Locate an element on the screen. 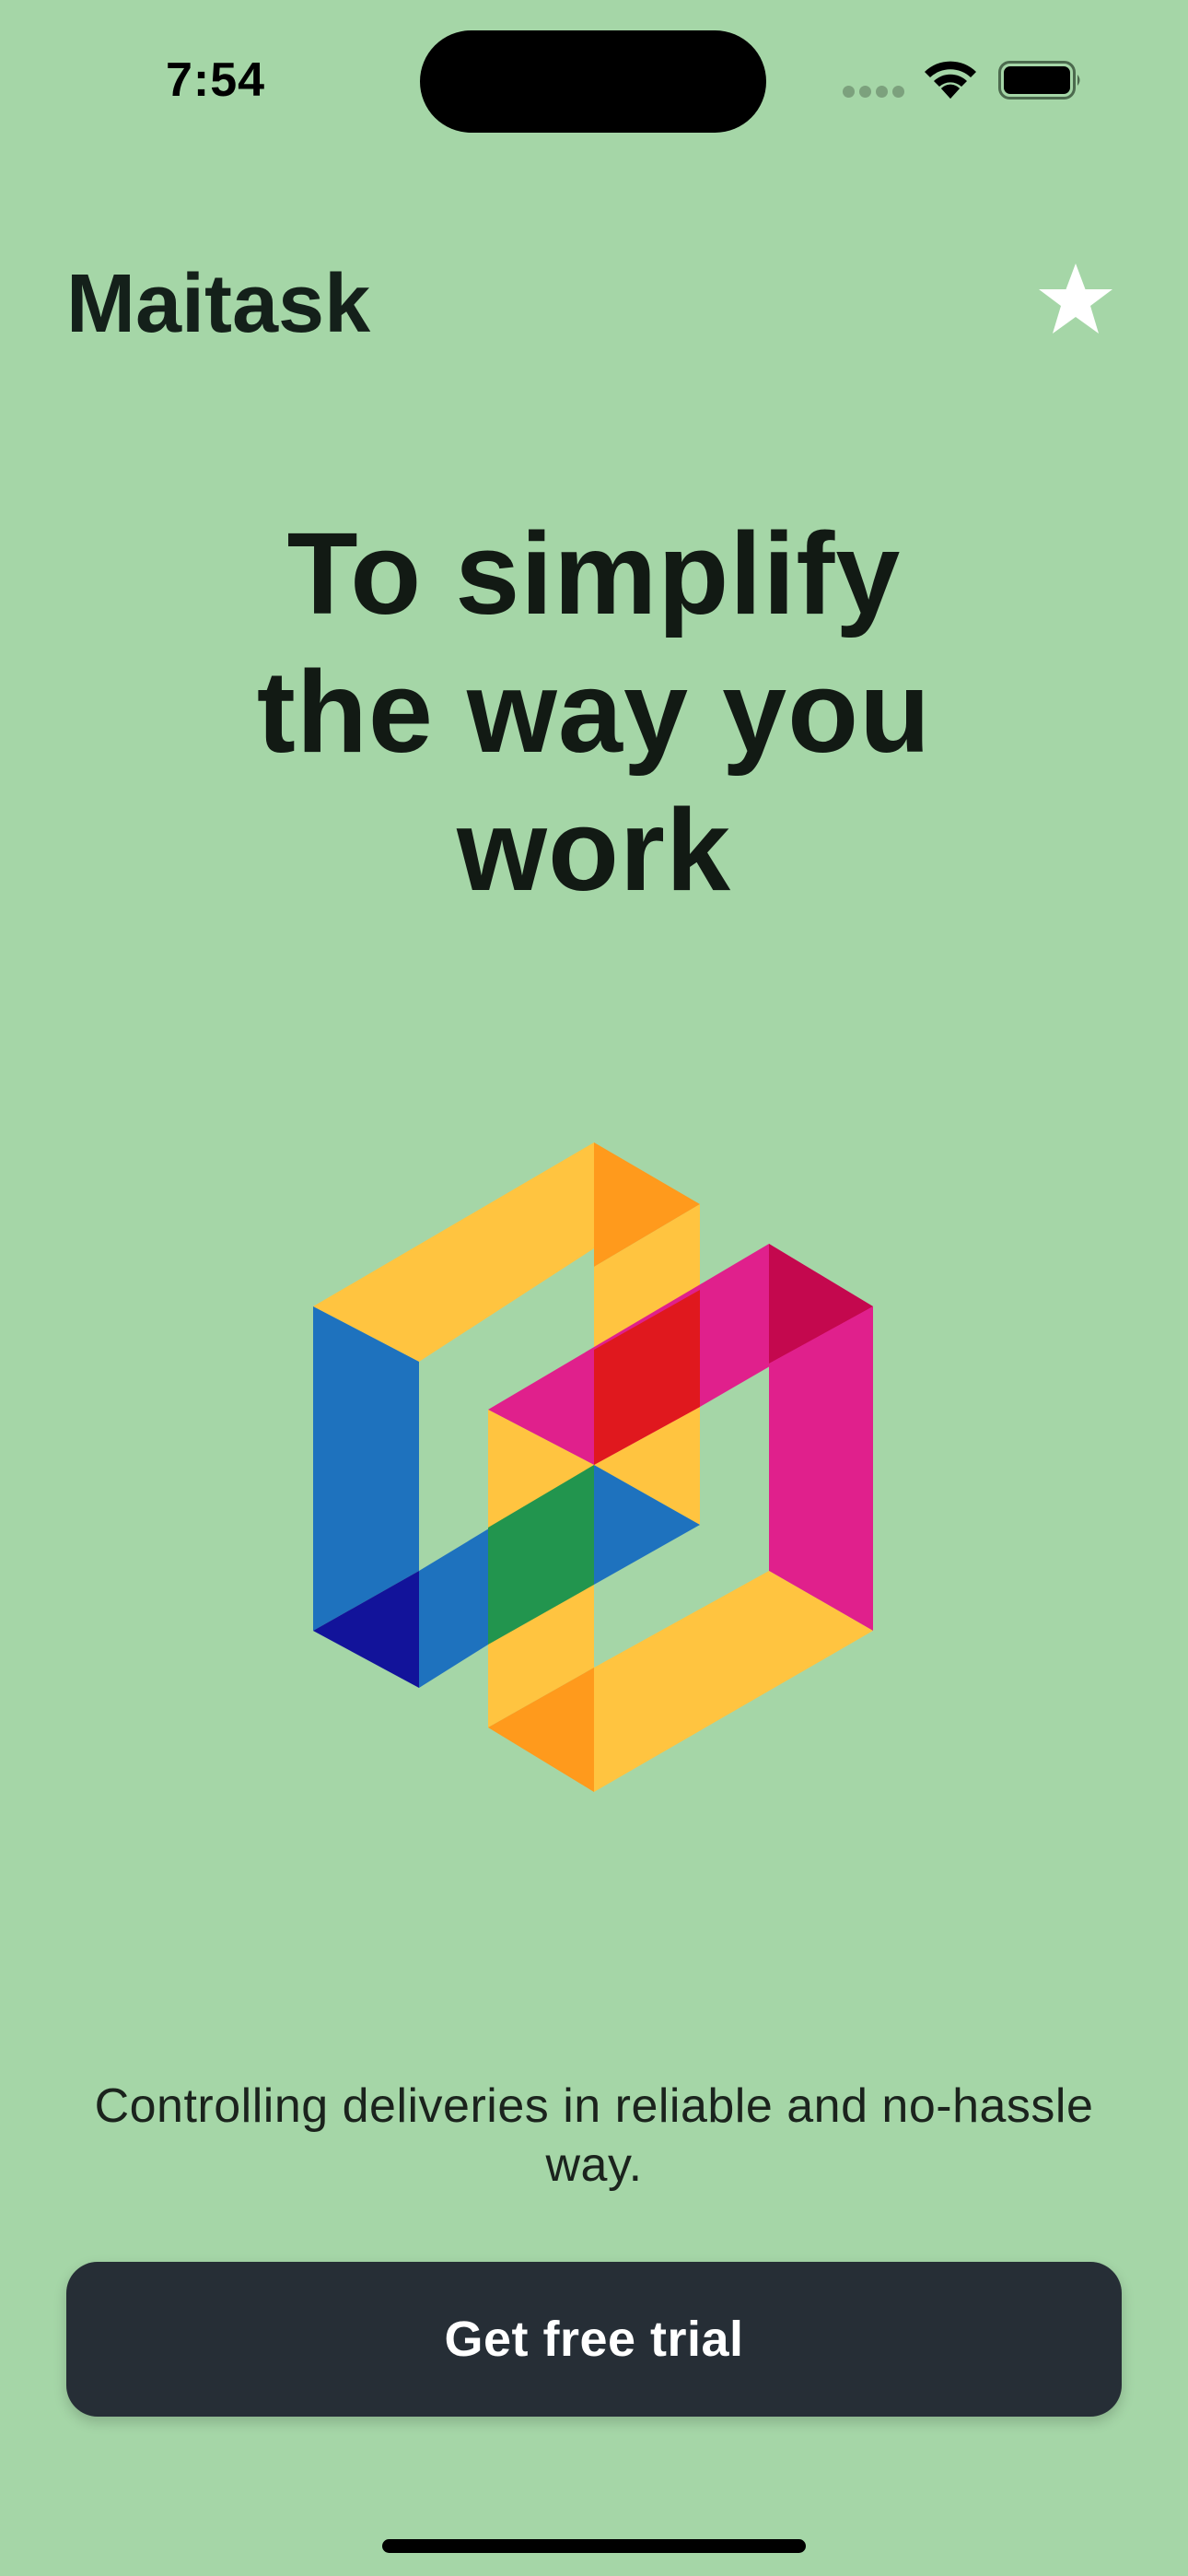  wifi-icon is located at coordinates (951, 80).